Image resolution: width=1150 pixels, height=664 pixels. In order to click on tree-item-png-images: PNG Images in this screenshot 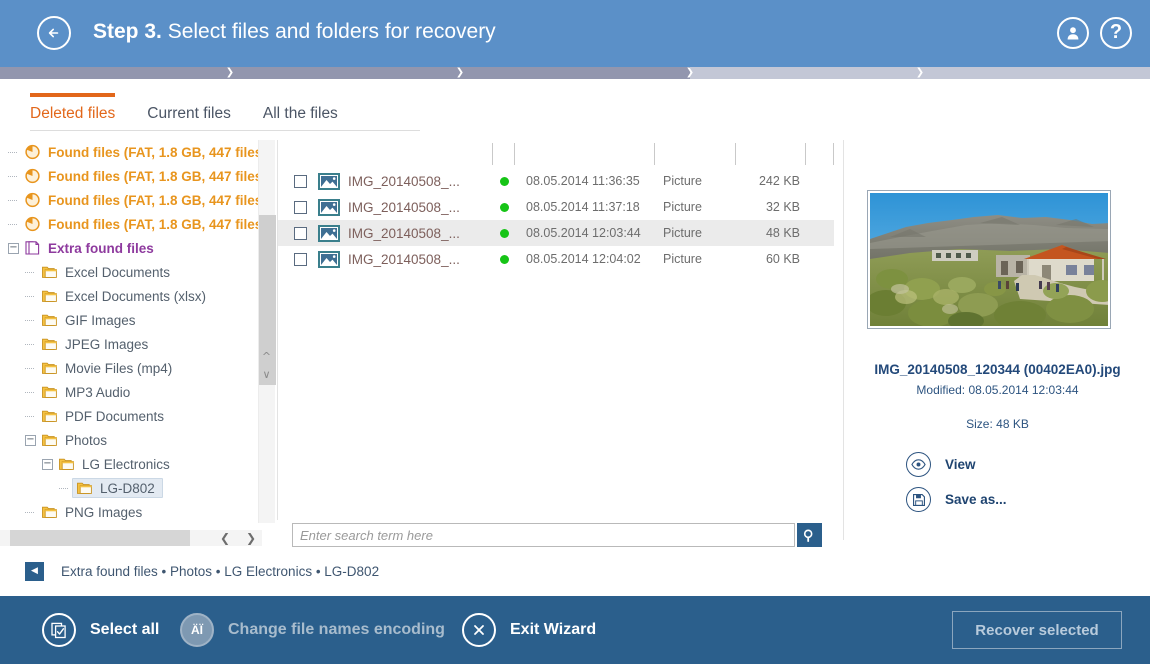, I will do `click(131, 512)`.